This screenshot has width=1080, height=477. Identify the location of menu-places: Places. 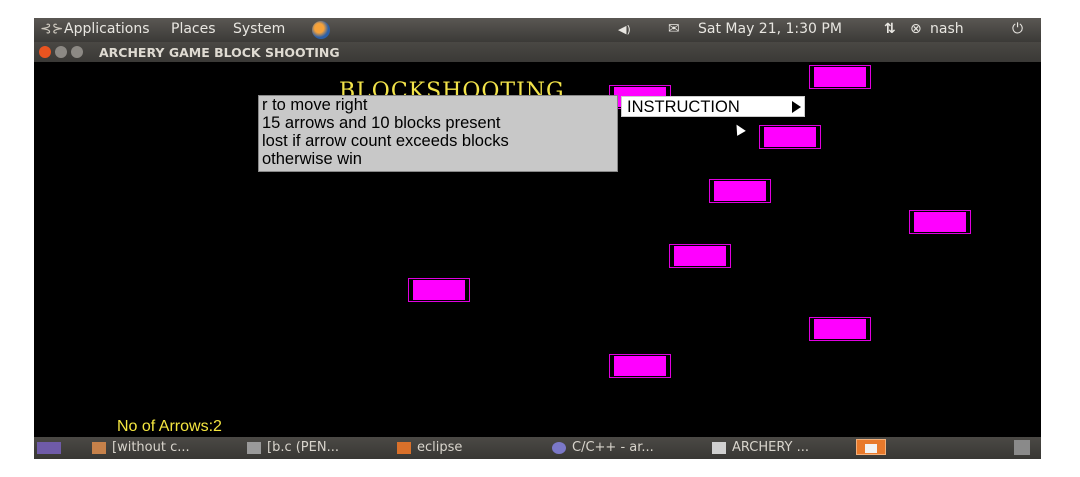
(193, 29).